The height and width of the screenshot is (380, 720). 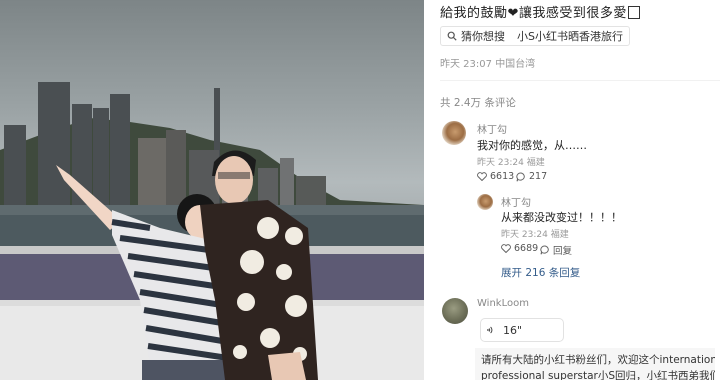 I want to click on post-caption: 給我的鼓勵❤讓我感受到很多愛, so click(x=540, y=11).